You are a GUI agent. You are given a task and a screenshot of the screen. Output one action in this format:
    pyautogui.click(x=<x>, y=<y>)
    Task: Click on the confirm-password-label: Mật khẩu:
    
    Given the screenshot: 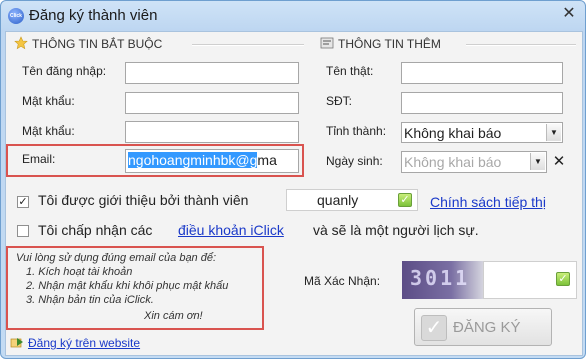 What is the action you would take?
    pyautogui.click(x=48, y=131)
    